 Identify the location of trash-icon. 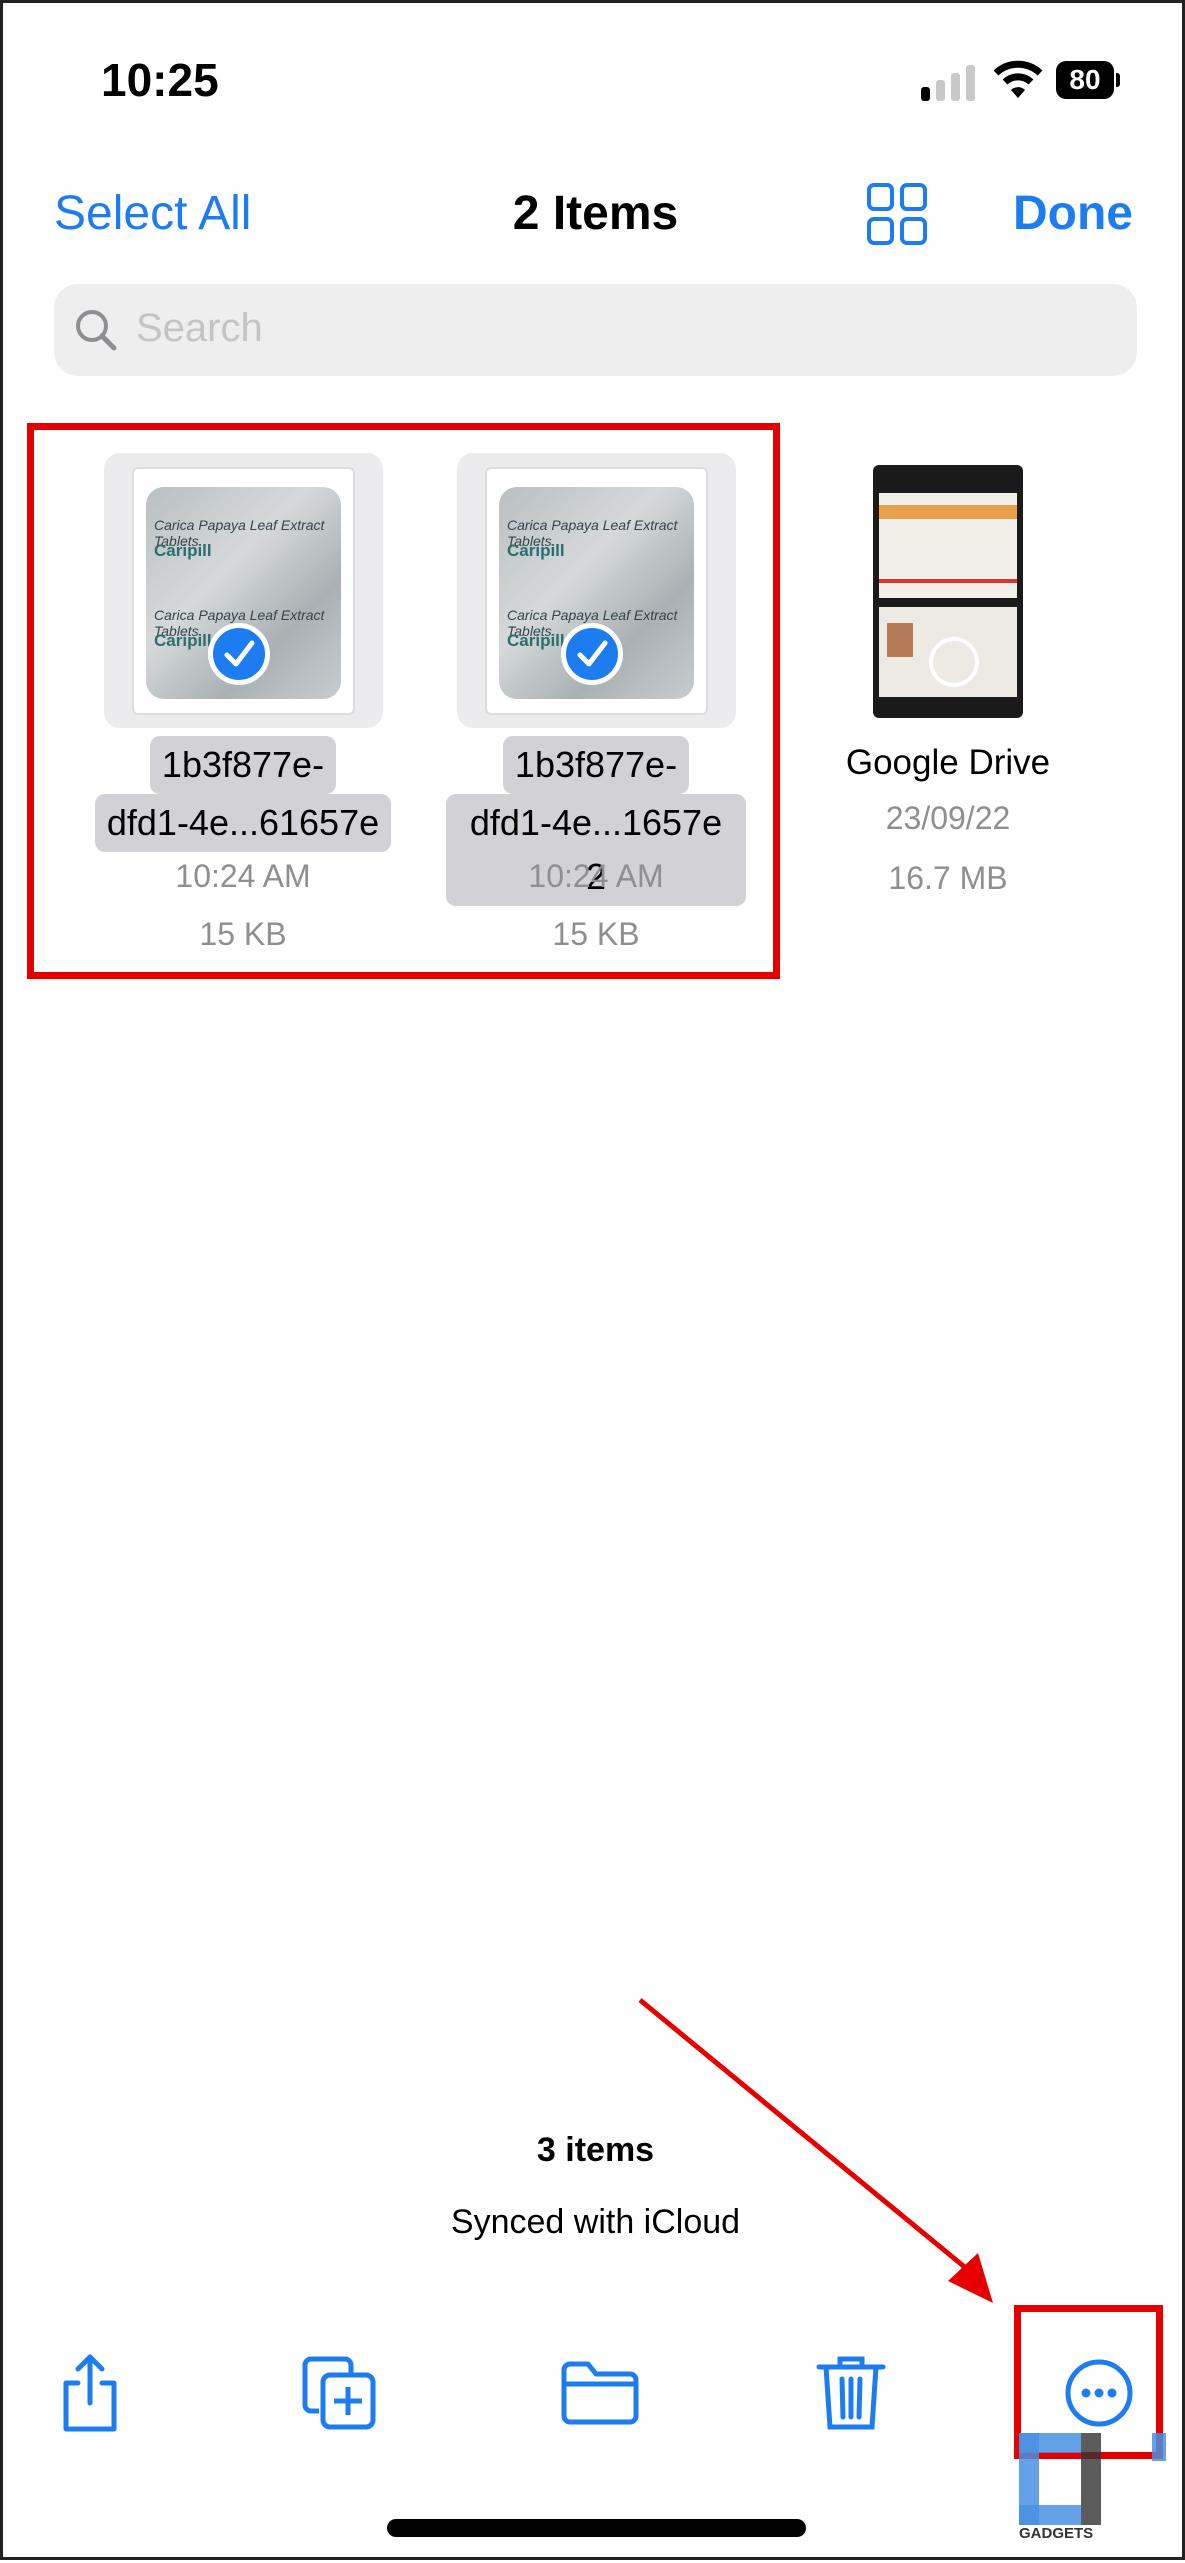
(851, 2393).